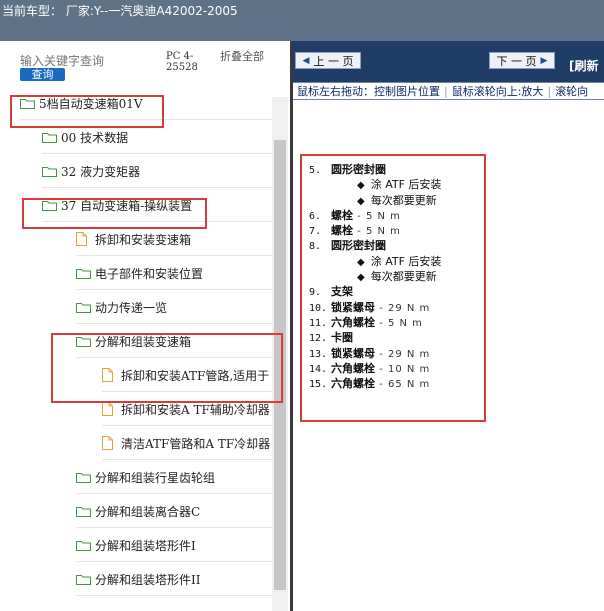 Image resolution: width=604 pixels, height=611 pixels. What do you see at coordinates (393, 288) in the screenshot?
I see `highlight-box-legend` at bounding box center [393, 288].